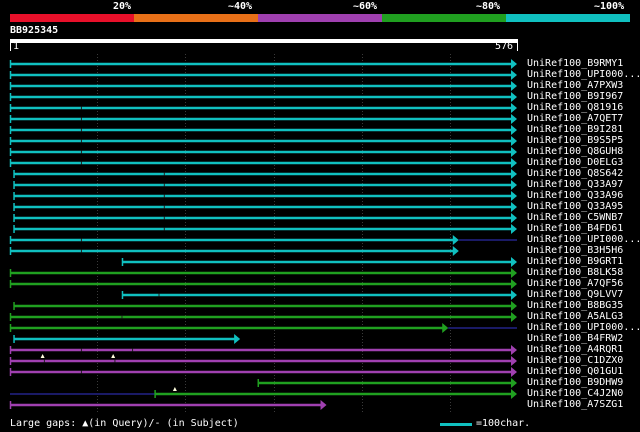  Describe the element at coordinates (575, 217) in the screenshot. I see `hit-label: UniRef100_C5WNB7` at that location.